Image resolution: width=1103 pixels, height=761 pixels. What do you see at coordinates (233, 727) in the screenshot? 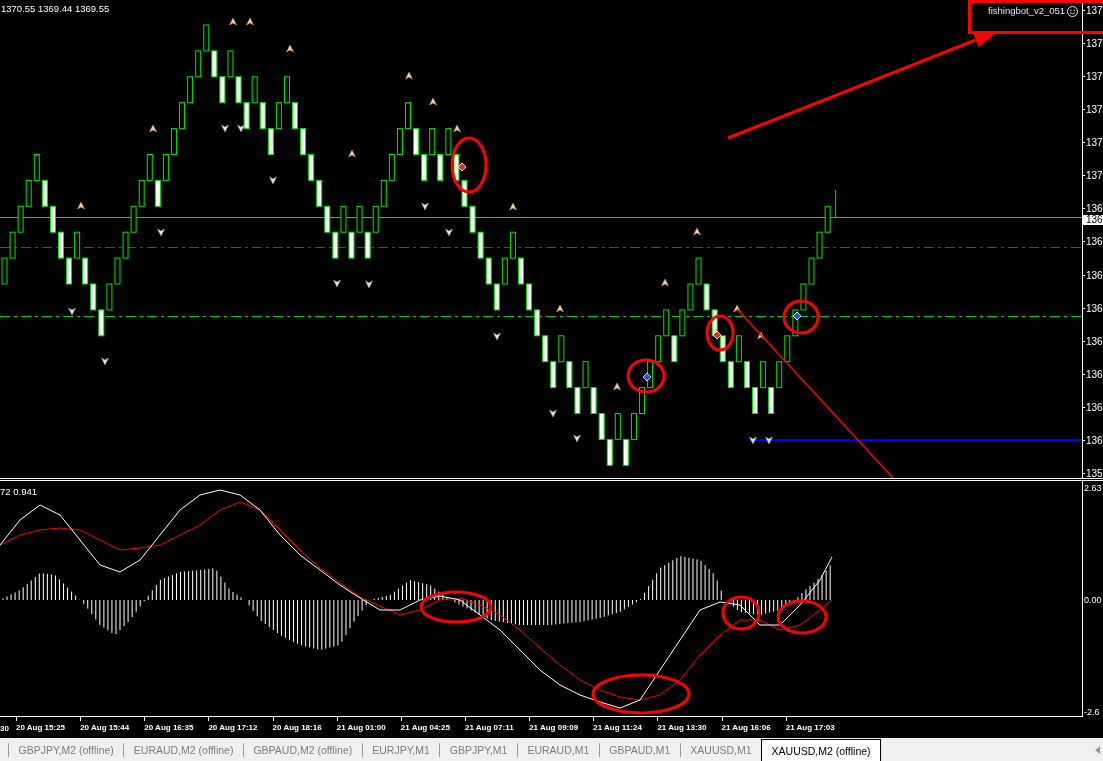
I see `time-label: 20 Aug 17:12` at bounding box center [233, 727].